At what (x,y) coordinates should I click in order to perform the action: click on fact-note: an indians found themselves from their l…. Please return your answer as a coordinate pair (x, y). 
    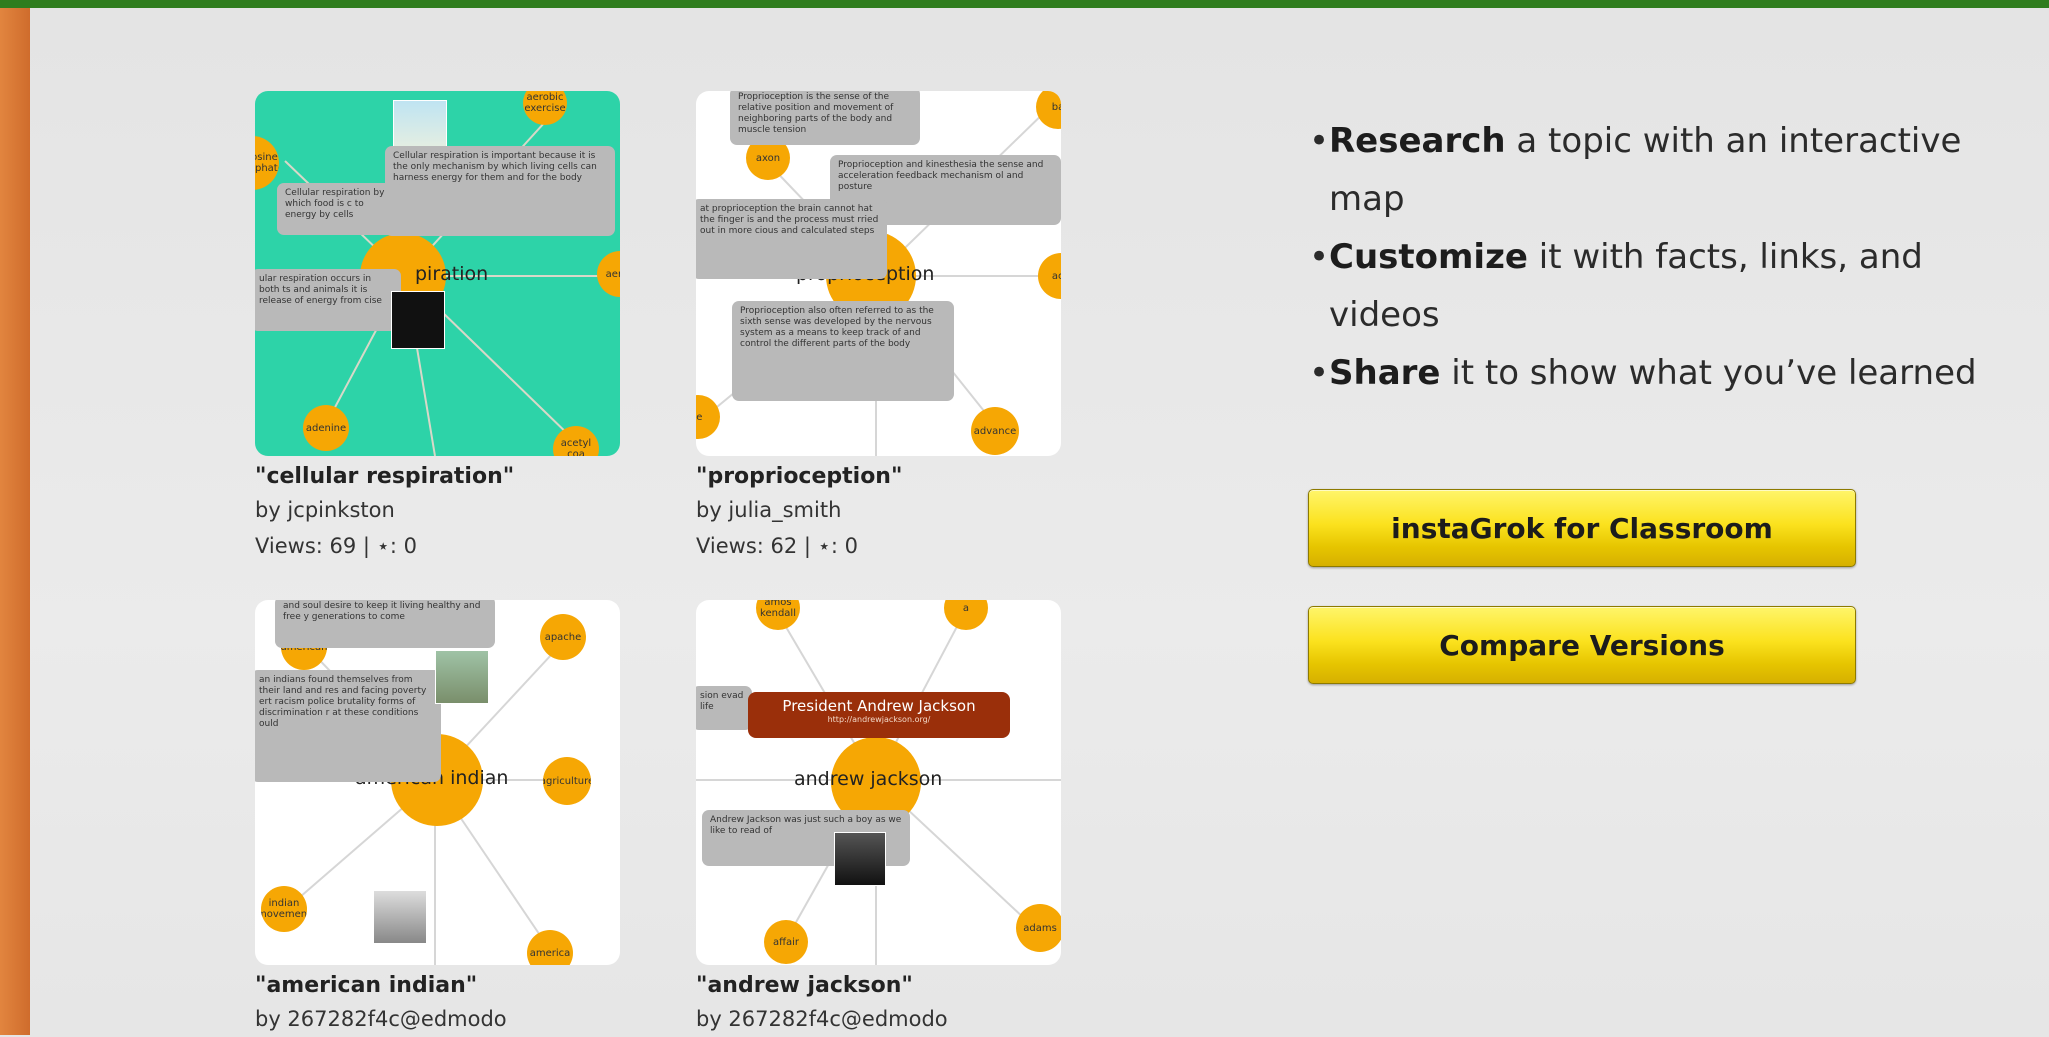
    Looking at the image, I should click on (348, 726).